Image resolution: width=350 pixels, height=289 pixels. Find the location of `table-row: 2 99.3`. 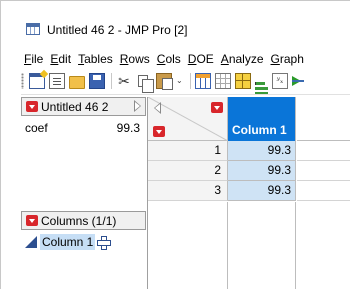

table-row: 2 99.3 is located at coordinates (249, 171).